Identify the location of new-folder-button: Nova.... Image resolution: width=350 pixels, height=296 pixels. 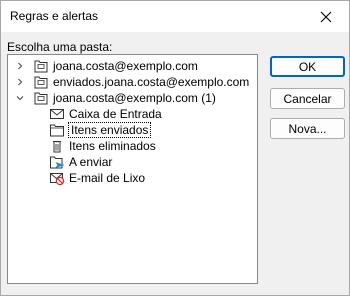
(307, 128).